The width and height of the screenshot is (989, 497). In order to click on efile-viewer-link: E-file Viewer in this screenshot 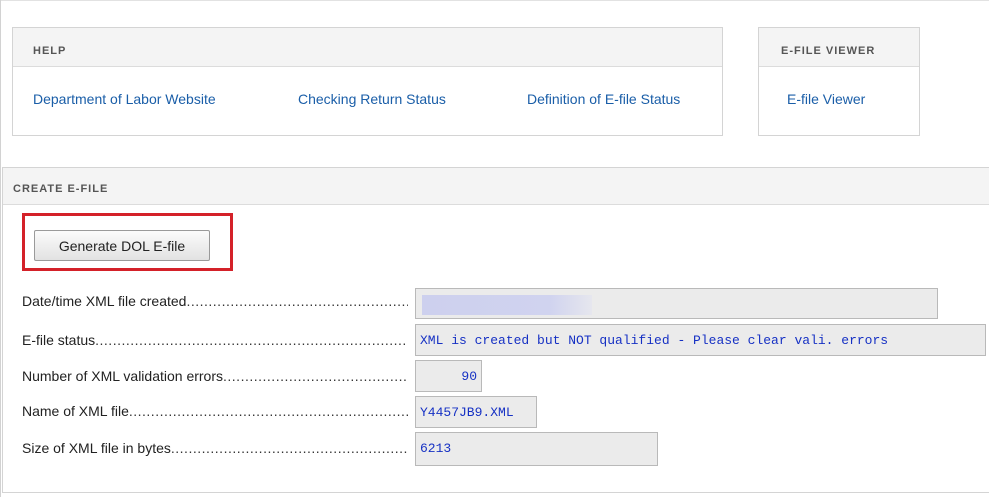, I will do `click(826, 99)`.